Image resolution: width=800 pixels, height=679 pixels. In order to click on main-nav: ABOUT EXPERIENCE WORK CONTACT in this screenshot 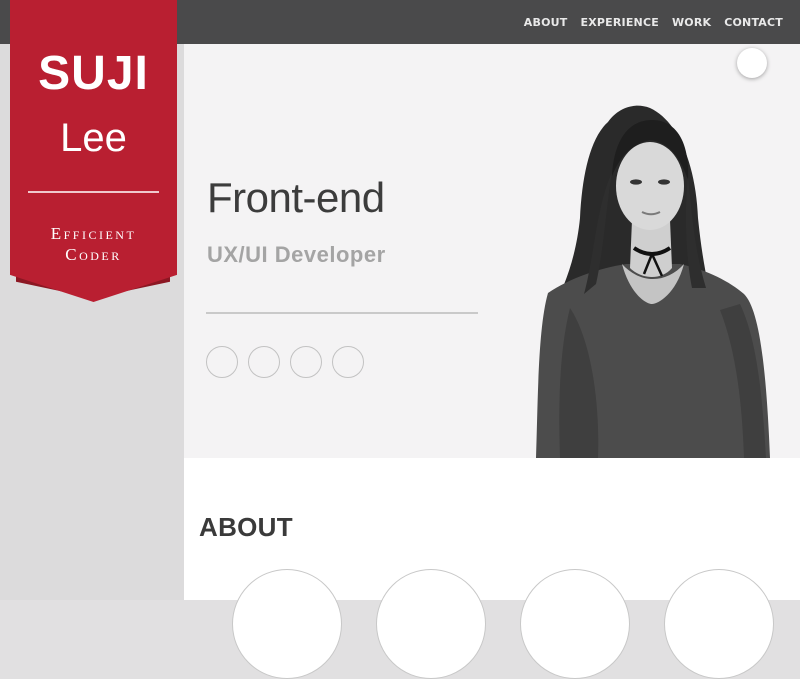, I will do `click(653, 22)`.